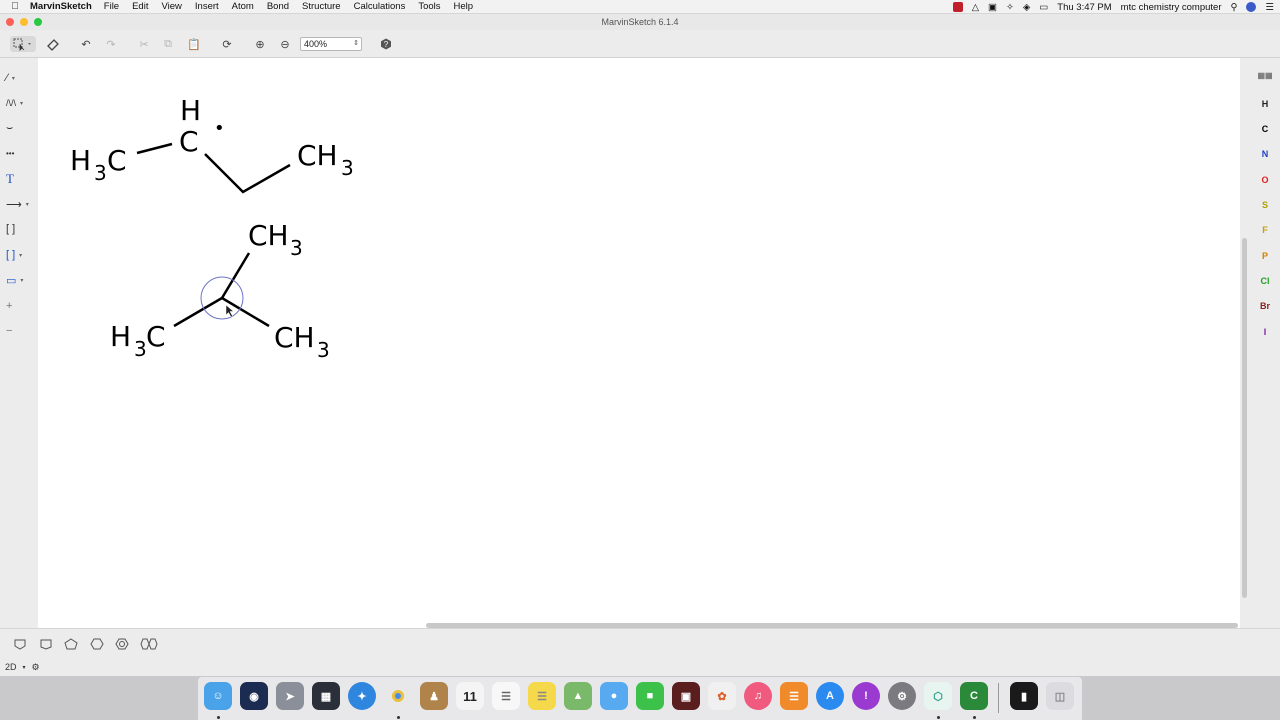  I want to click on itunes-icon: ♫, so click(758, 696).